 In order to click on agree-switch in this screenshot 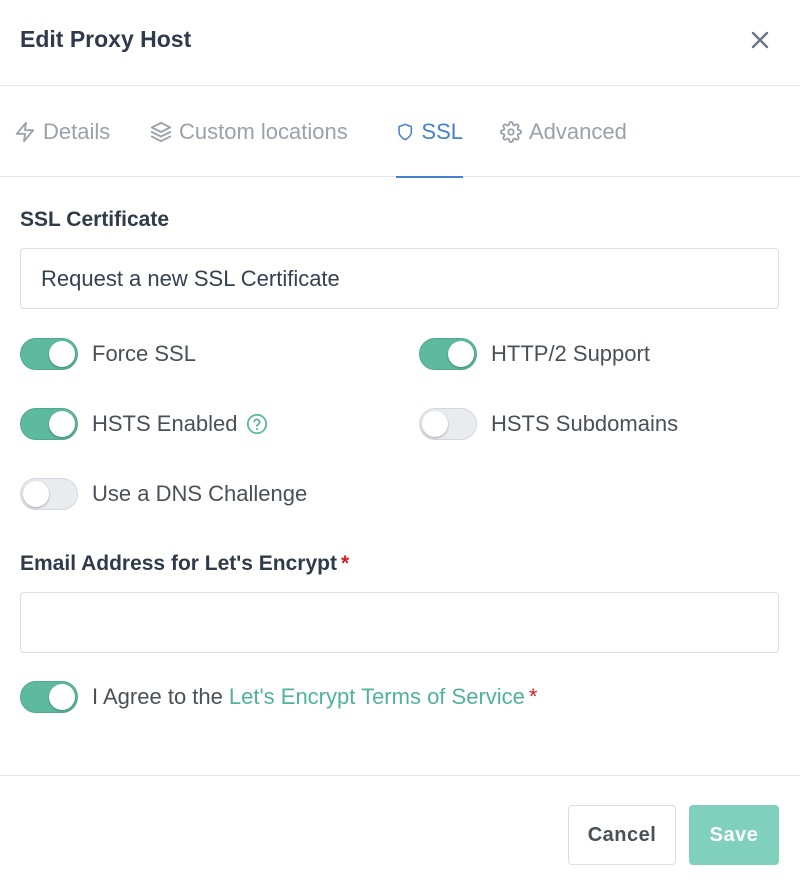, I will do `click(49, 697)`.